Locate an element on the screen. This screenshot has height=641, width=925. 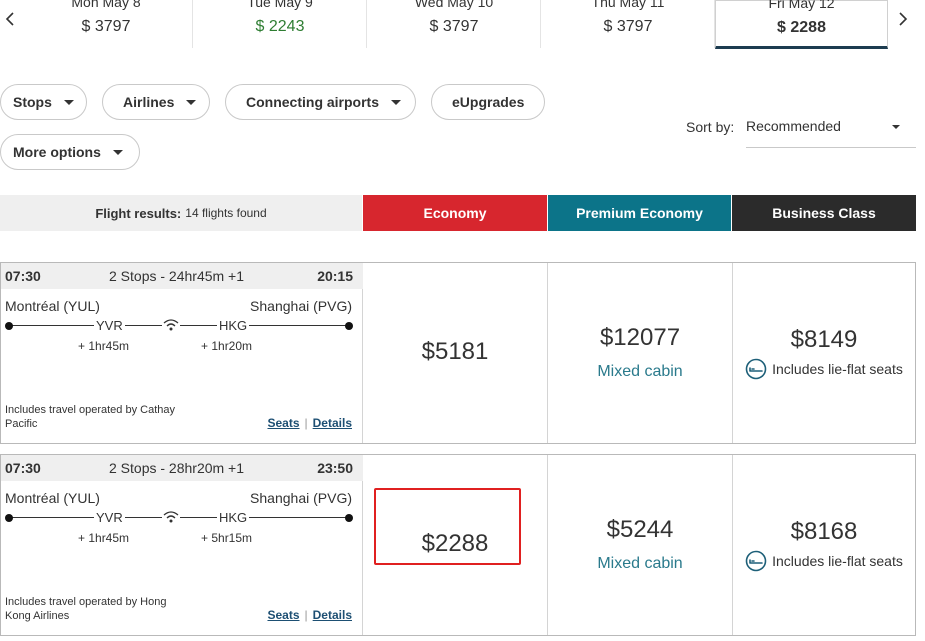
flight-results-header: Flight results: 14 flights found is located at coordinates (181, 213).